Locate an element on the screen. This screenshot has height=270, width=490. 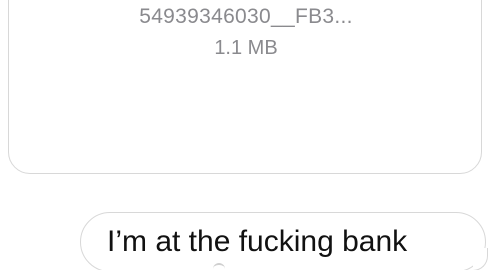
message-text: I’m at the fucking bank is located at coordinates (257, 241).